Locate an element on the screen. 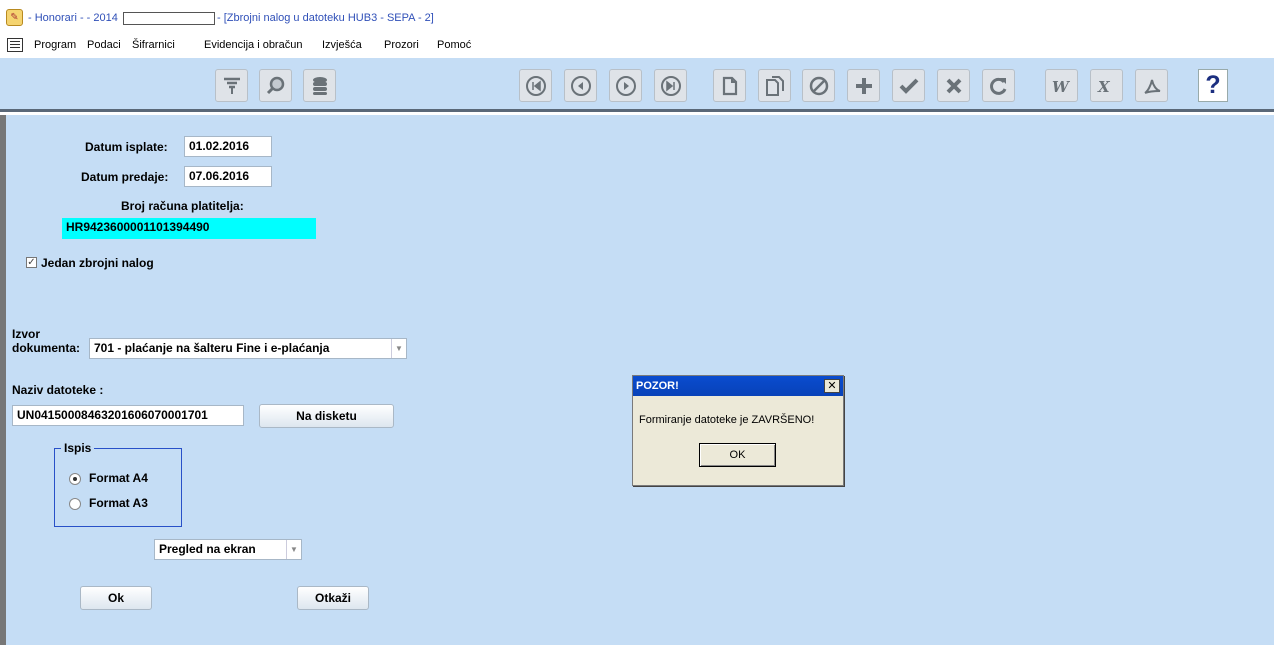 The width and height of the screenshot is (1274, 645). last-record-button is located at coordinates (670, 85).